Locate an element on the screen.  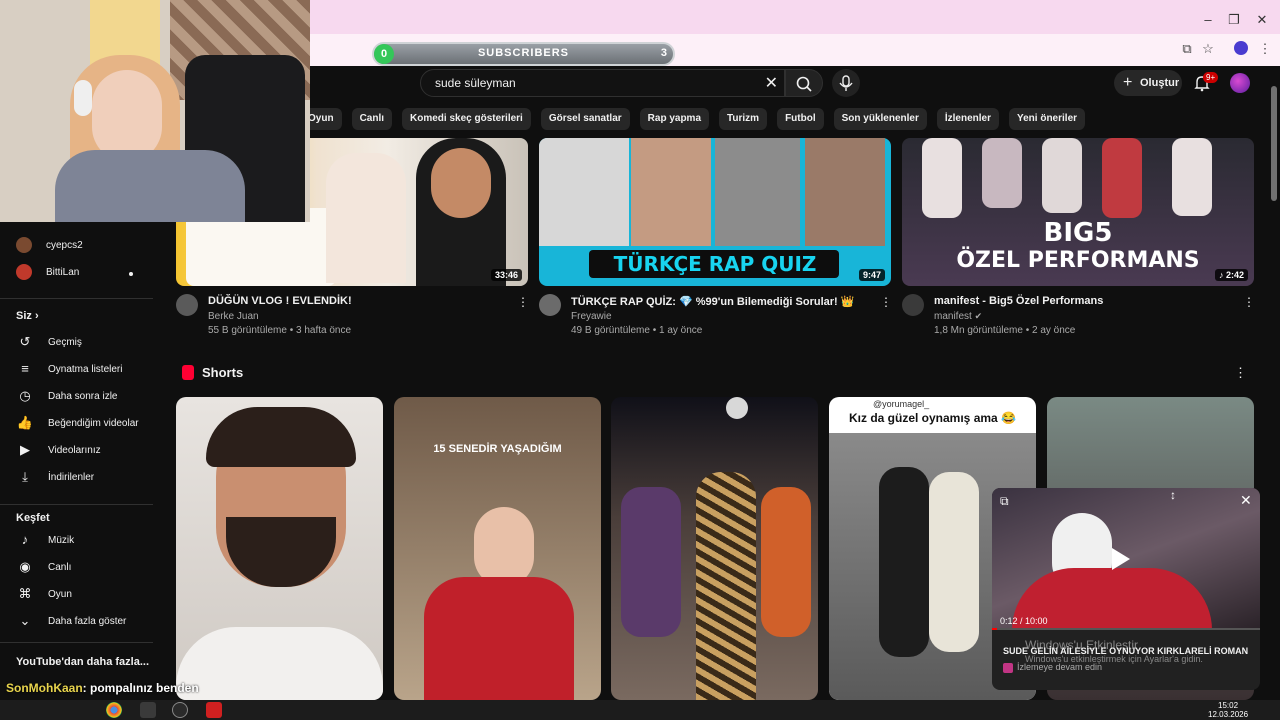
channel-name: manifest ✔ is located at coordinates (958, 316).